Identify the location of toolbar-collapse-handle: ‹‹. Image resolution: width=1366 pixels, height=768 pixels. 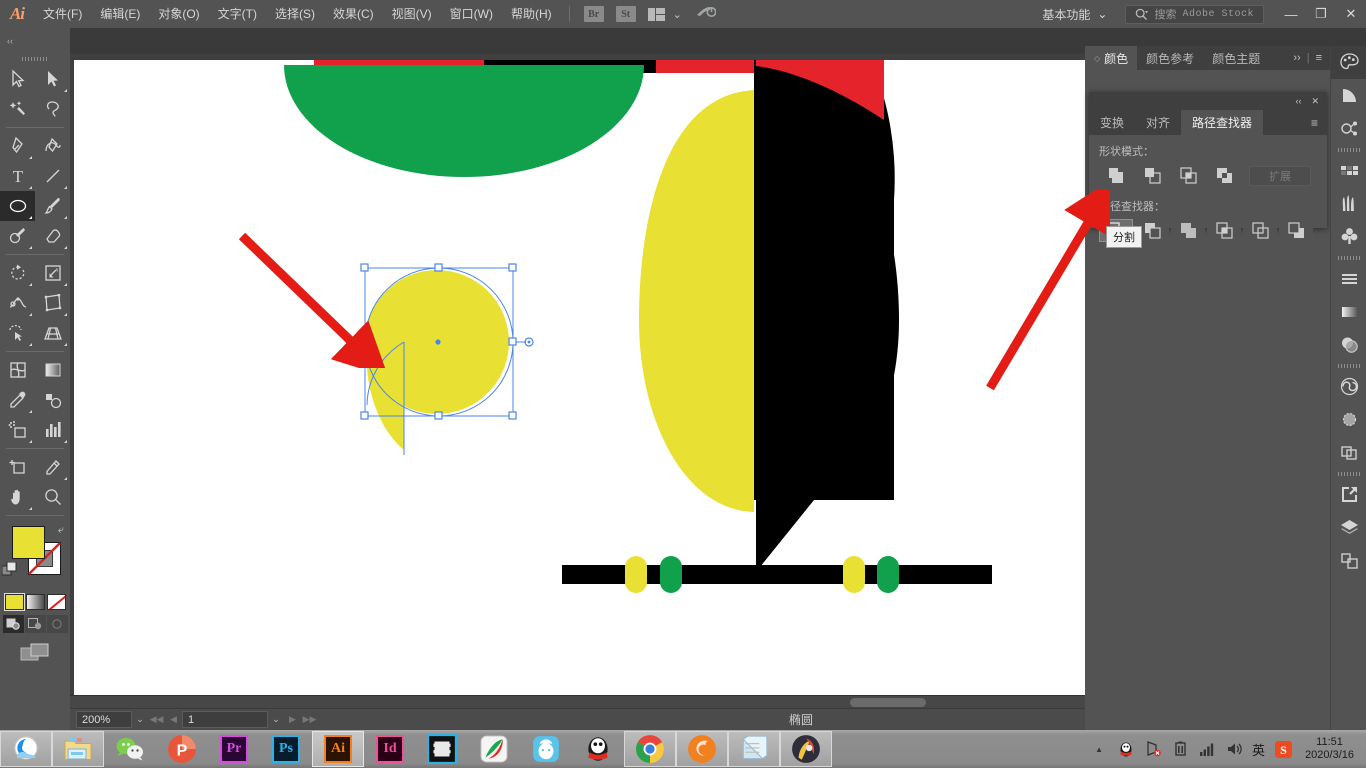
(35, 41).